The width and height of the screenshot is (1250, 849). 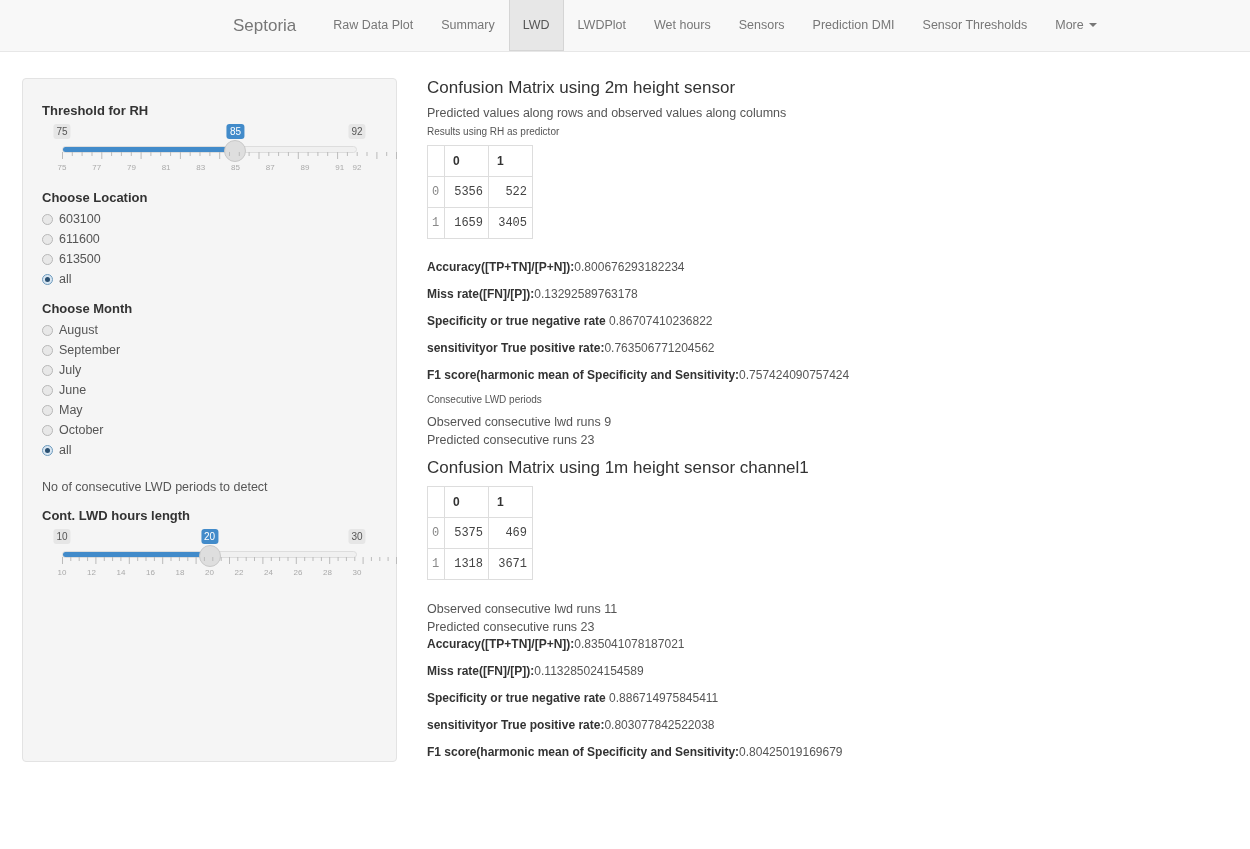 What do you see at coordinates (1092, 25) in the screenshot?
I see `caret-icon` at bounding box center [1092, 25].